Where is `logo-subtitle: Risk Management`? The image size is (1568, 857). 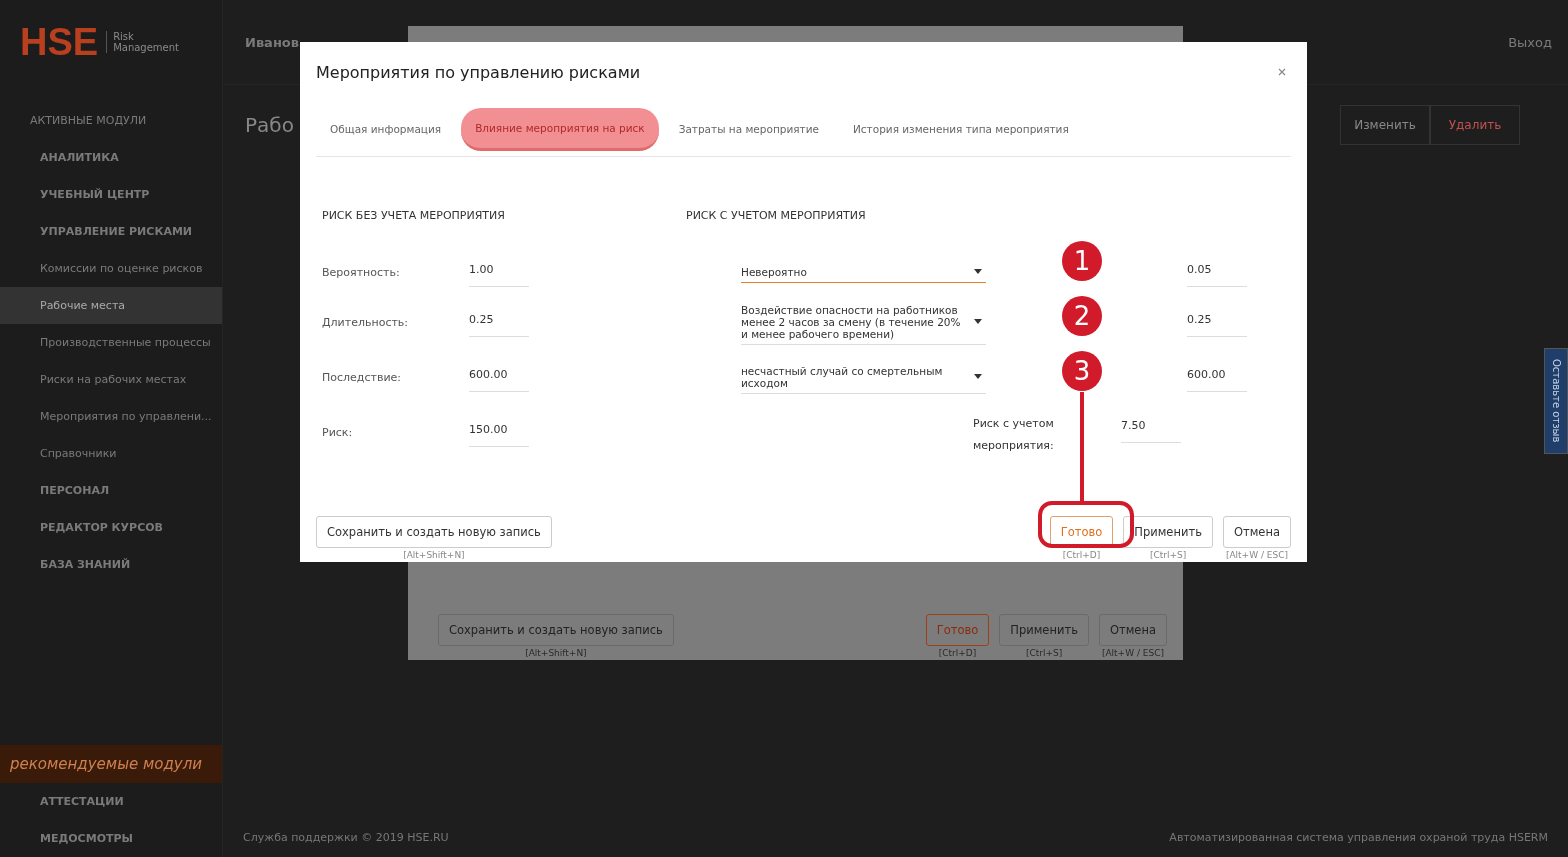 logo-subtitle: Risk Management is located at coordinates (145, 42).